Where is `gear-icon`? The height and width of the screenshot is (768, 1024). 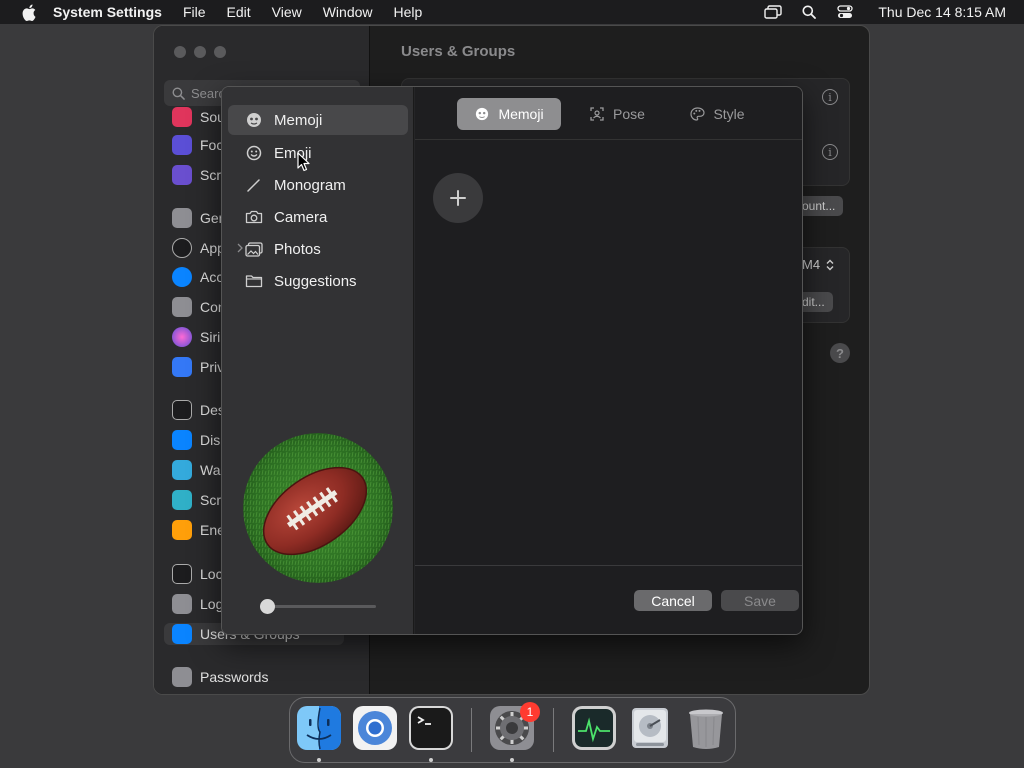
gear-icon is located at coordinates (182, 218).